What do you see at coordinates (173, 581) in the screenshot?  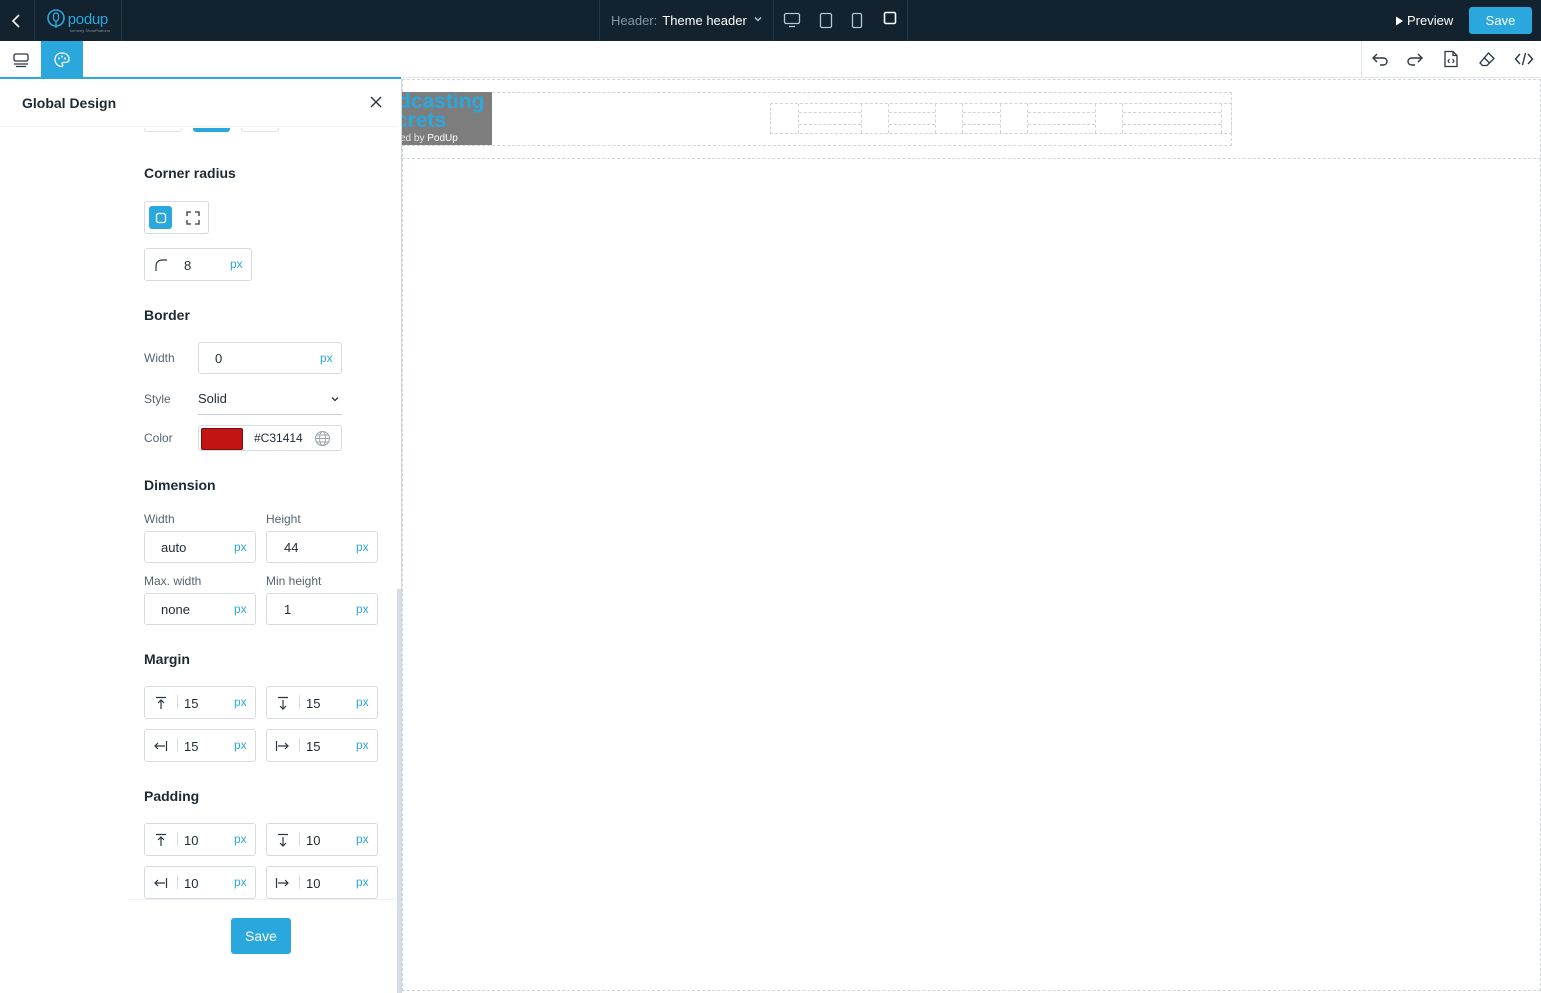 I see `max-width-label: Max. width` at bounding box center [173, 581].